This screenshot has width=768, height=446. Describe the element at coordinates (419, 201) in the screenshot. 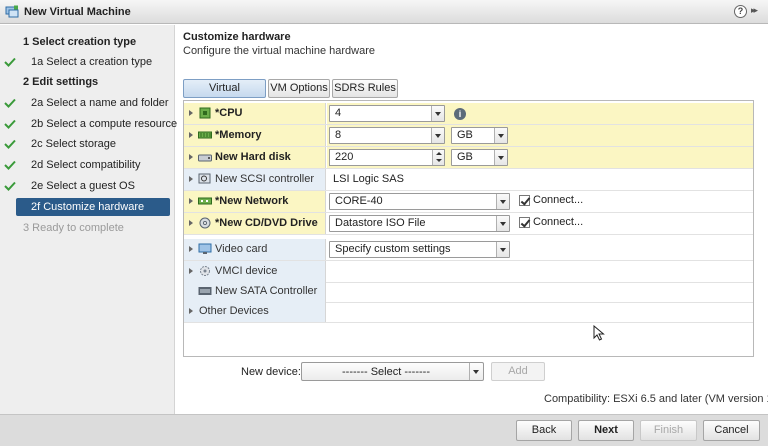

I see `network-combo: CORE-40` at that location.